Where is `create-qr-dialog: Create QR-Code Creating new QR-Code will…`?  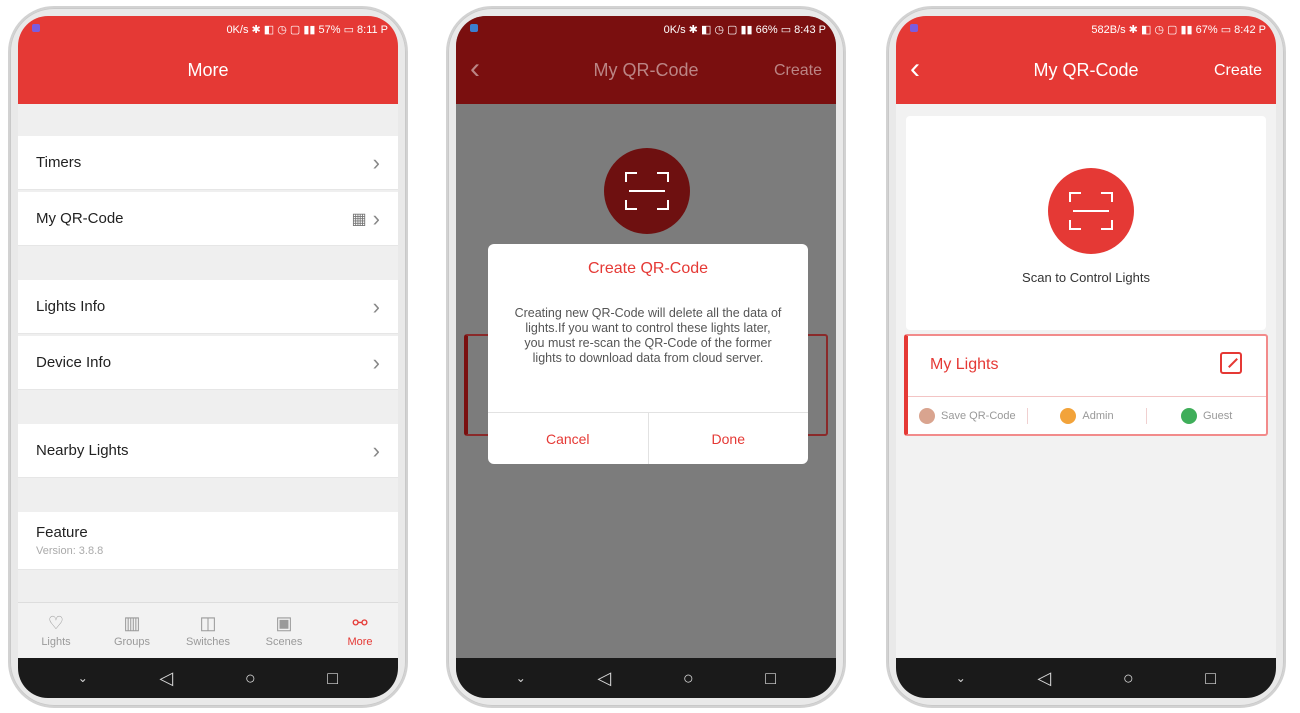
create-qr-dialog: Create QR-Code Creating new QR-Code will… is located at coordinates (648, 354).